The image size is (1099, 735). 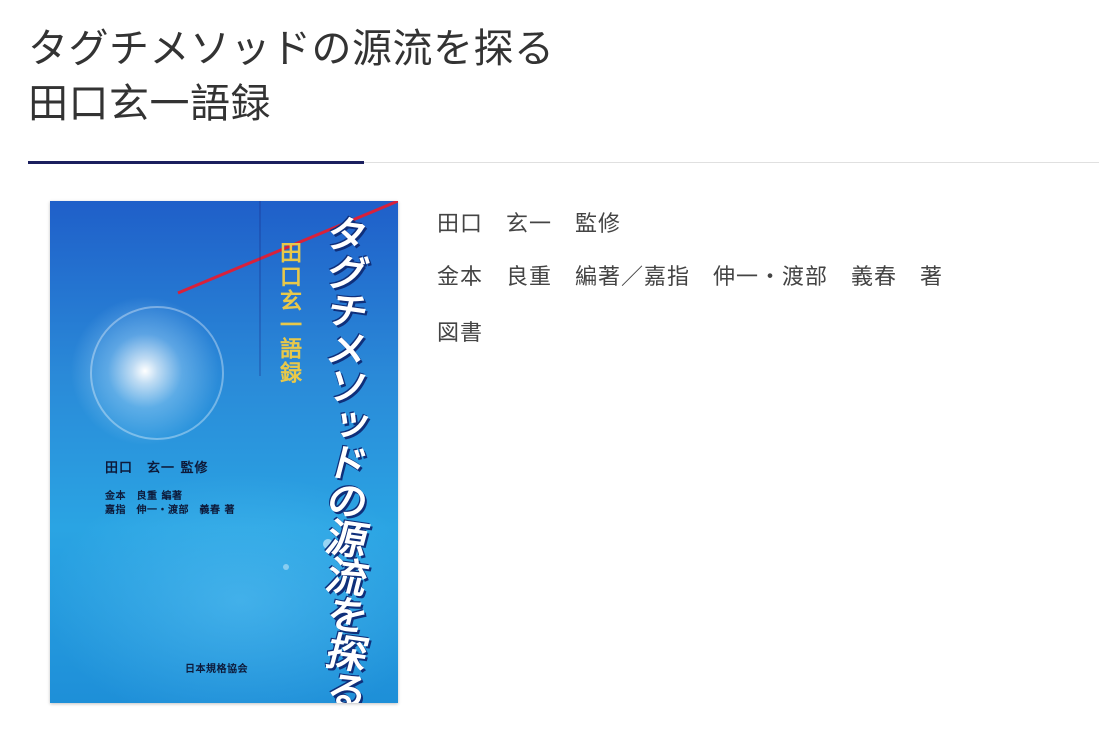 I want to click on cover-subtitle: 田口玄一語録, so click(x=289, y=313).